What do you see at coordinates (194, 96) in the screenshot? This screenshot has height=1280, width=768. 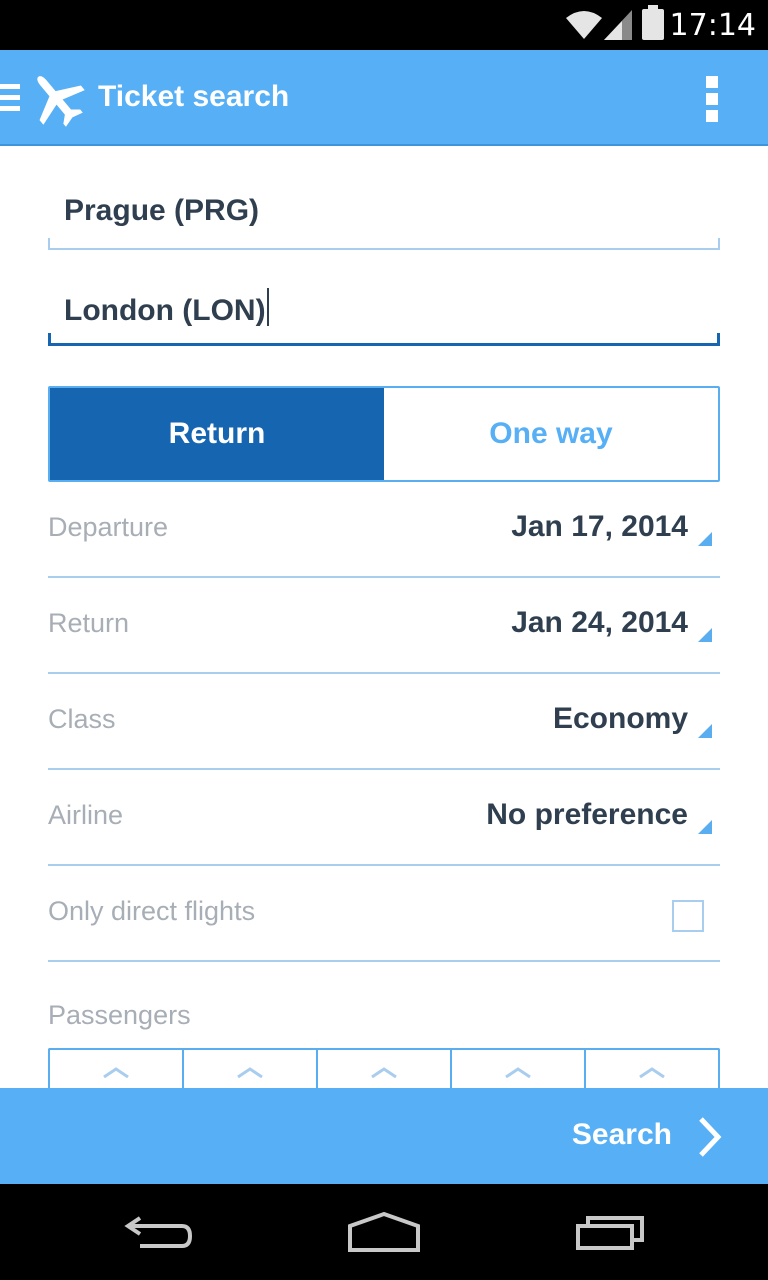 I see `page-title: Ticket search` at bounding box center [194, 96].